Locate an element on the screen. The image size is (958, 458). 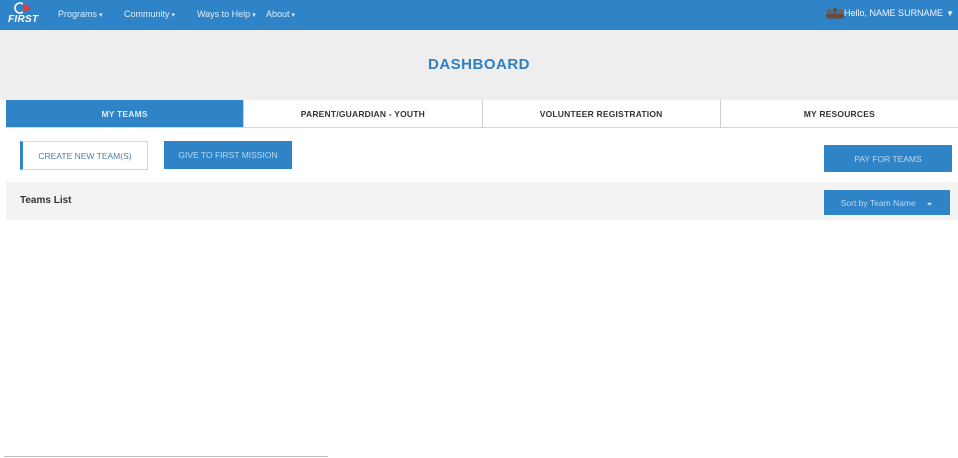
nav-about: About ▾ is located at coordinates (280, 14).